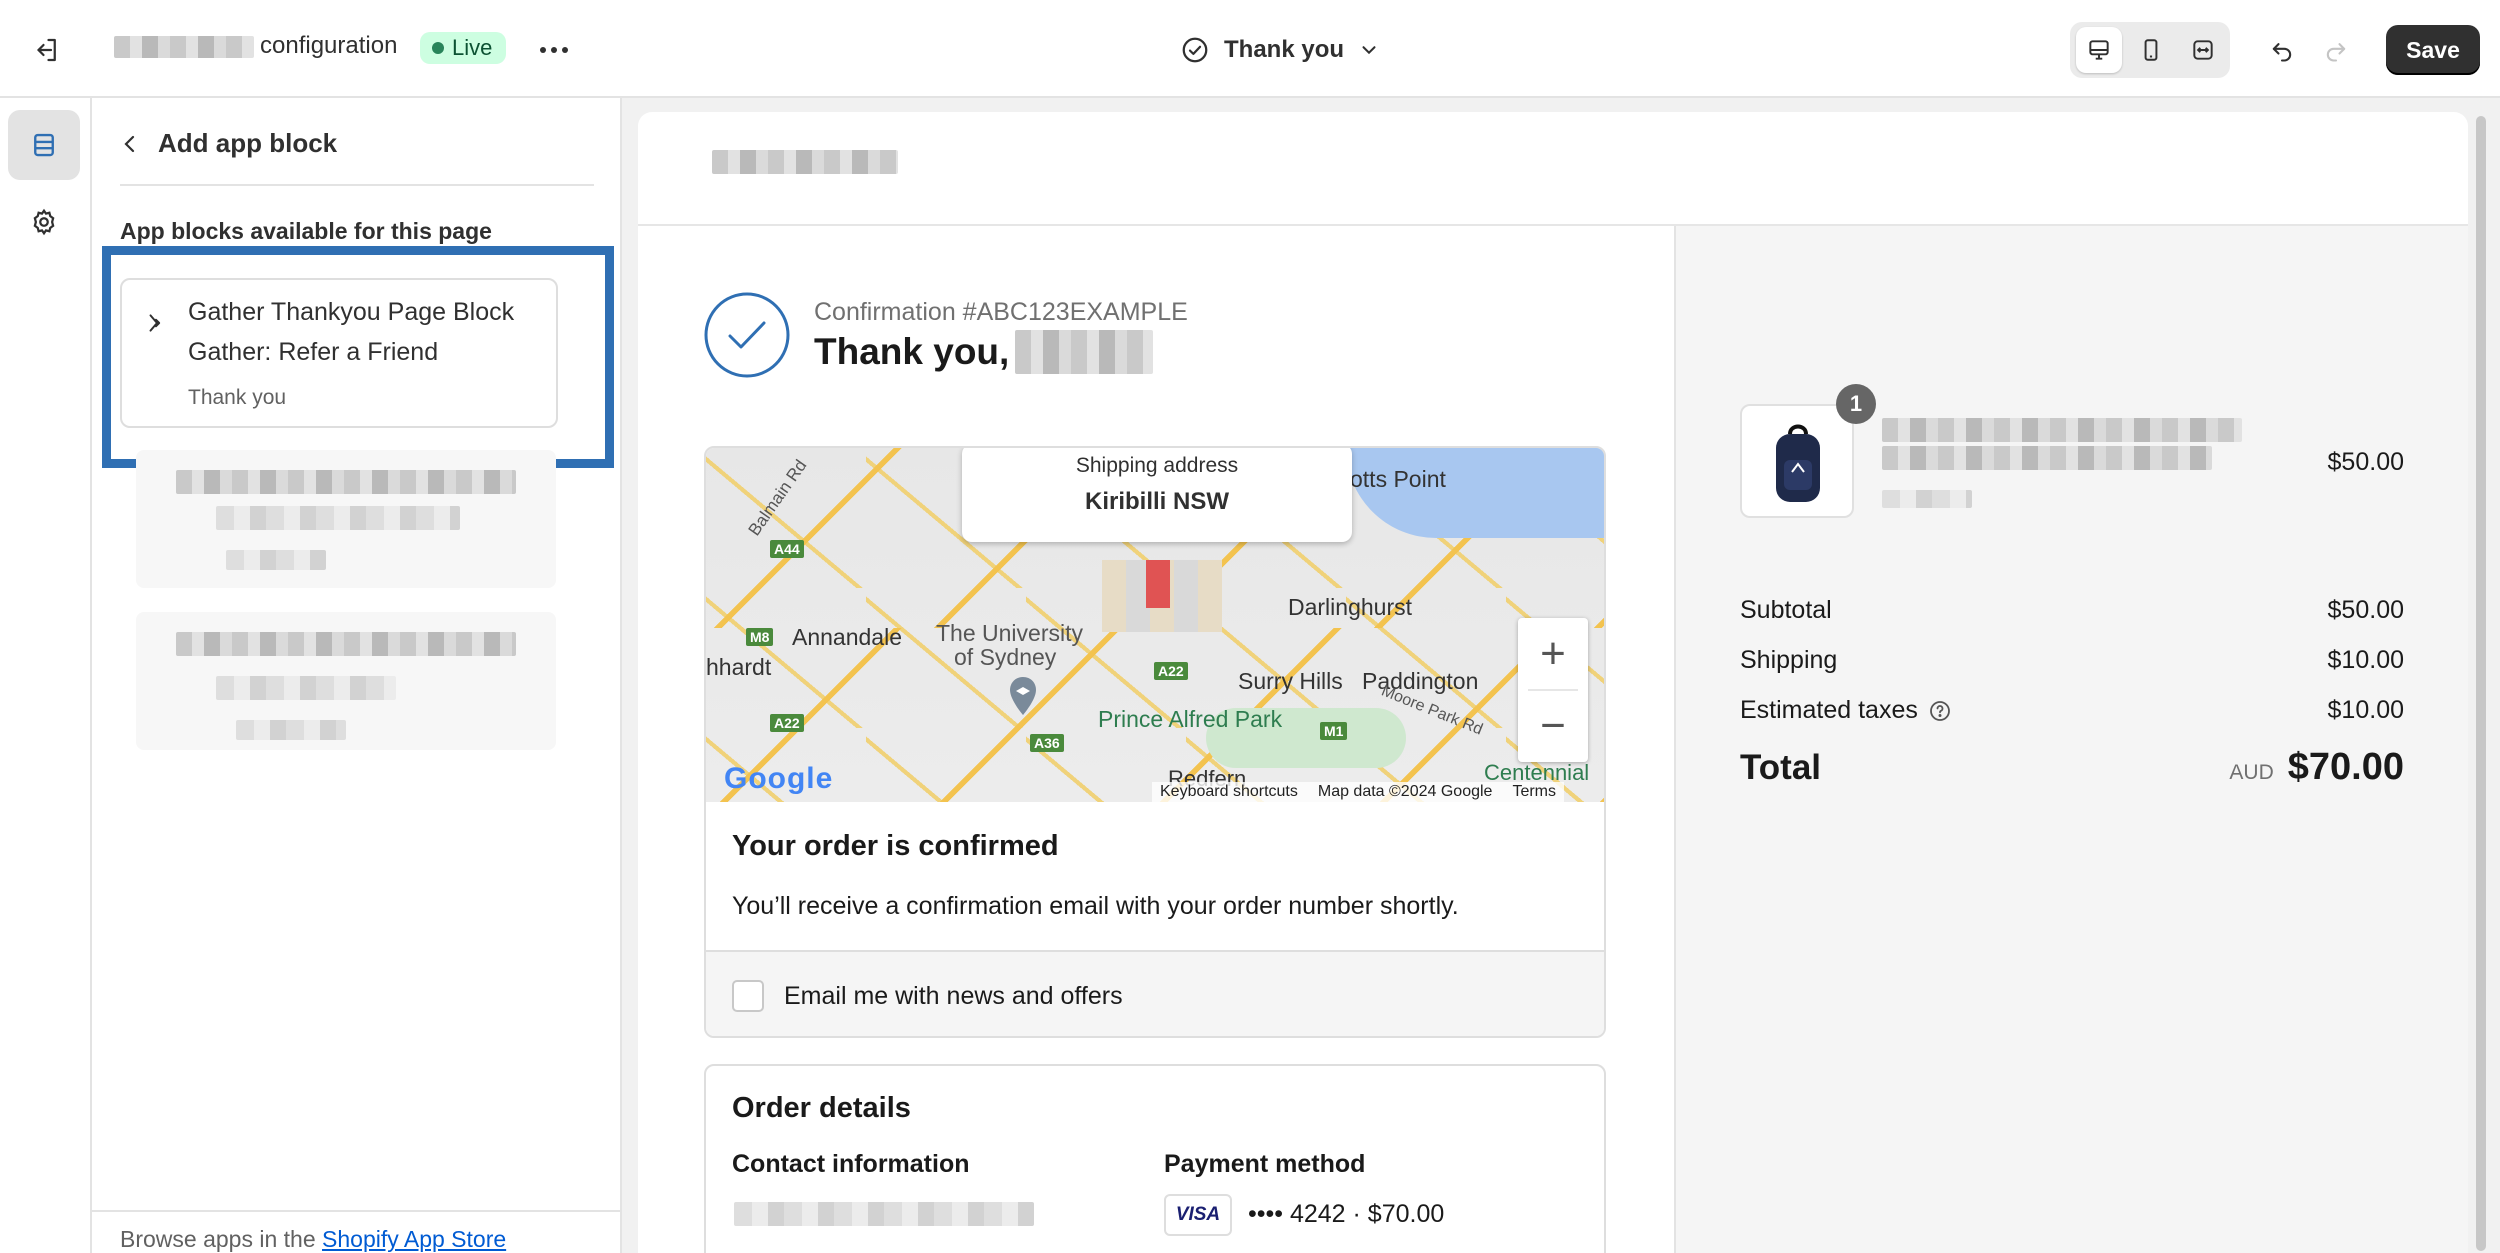 The height and width of the screenshot is (1253, 2500). I want to click on order-confirmed-title: Your order is confirmed, so click(895, 846).